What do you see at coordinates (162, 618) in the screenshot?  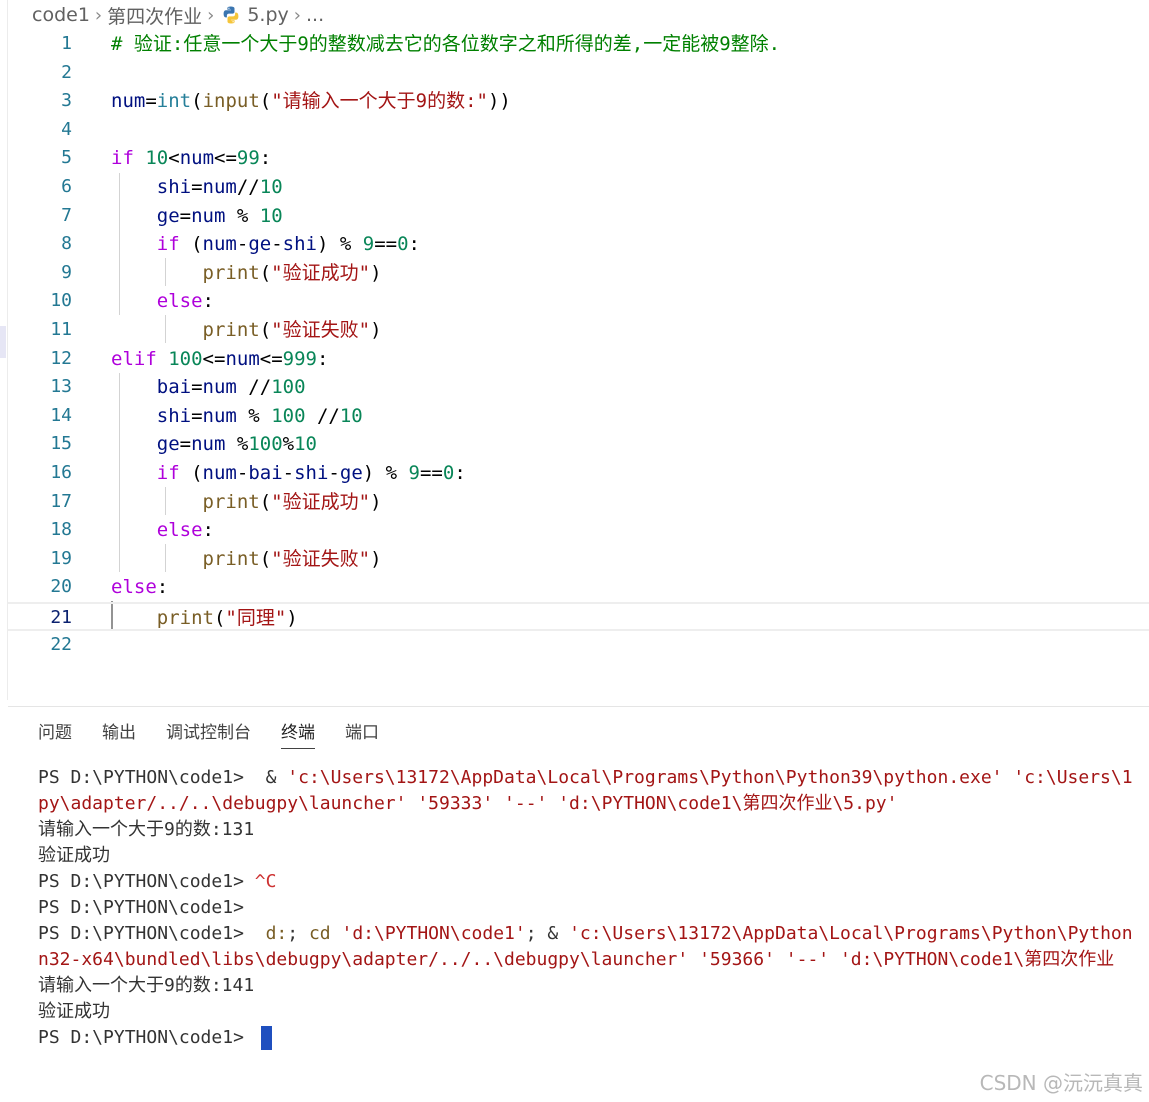 I see `code-token: print` at bounding box center [162, 618].